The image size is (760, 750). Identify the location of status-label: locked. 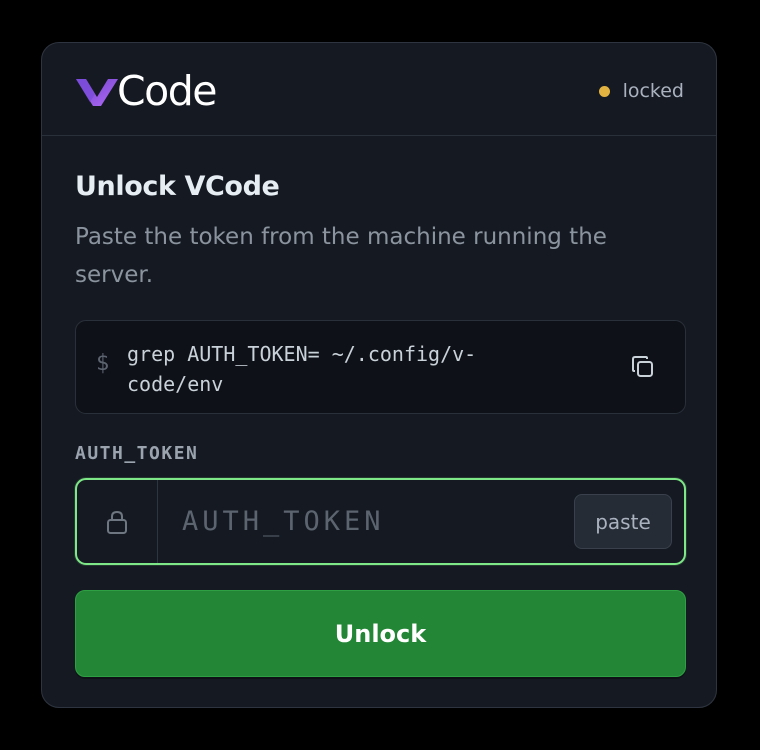
(653, 91).